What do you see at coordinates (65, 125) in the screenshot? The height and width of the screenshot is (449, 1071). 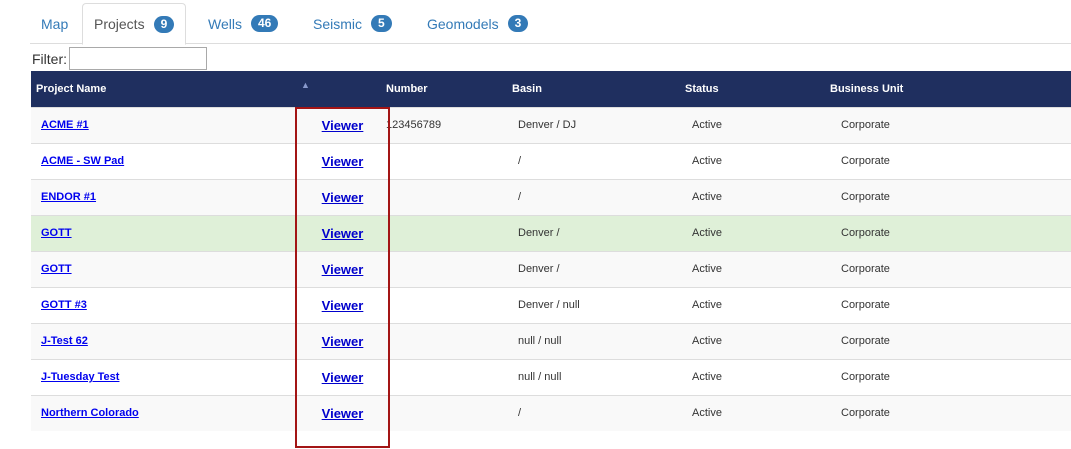 I see `project-name-link: ACME #1` at bounding box center [65, 125].